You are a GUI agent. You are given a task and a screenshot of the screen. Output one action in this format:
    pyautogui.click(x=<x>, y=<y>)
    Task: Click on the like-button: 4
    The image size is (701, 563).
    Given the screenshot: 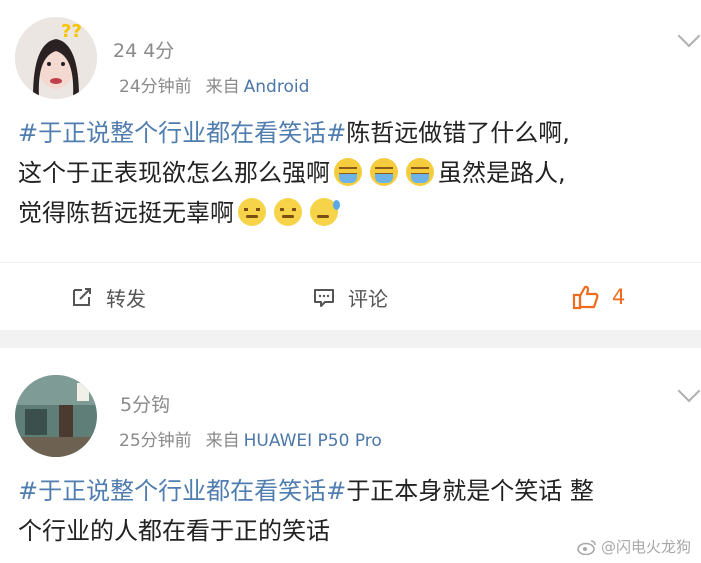 What is the action you would take?
    pyautogui.click(x=598, y=297)
    